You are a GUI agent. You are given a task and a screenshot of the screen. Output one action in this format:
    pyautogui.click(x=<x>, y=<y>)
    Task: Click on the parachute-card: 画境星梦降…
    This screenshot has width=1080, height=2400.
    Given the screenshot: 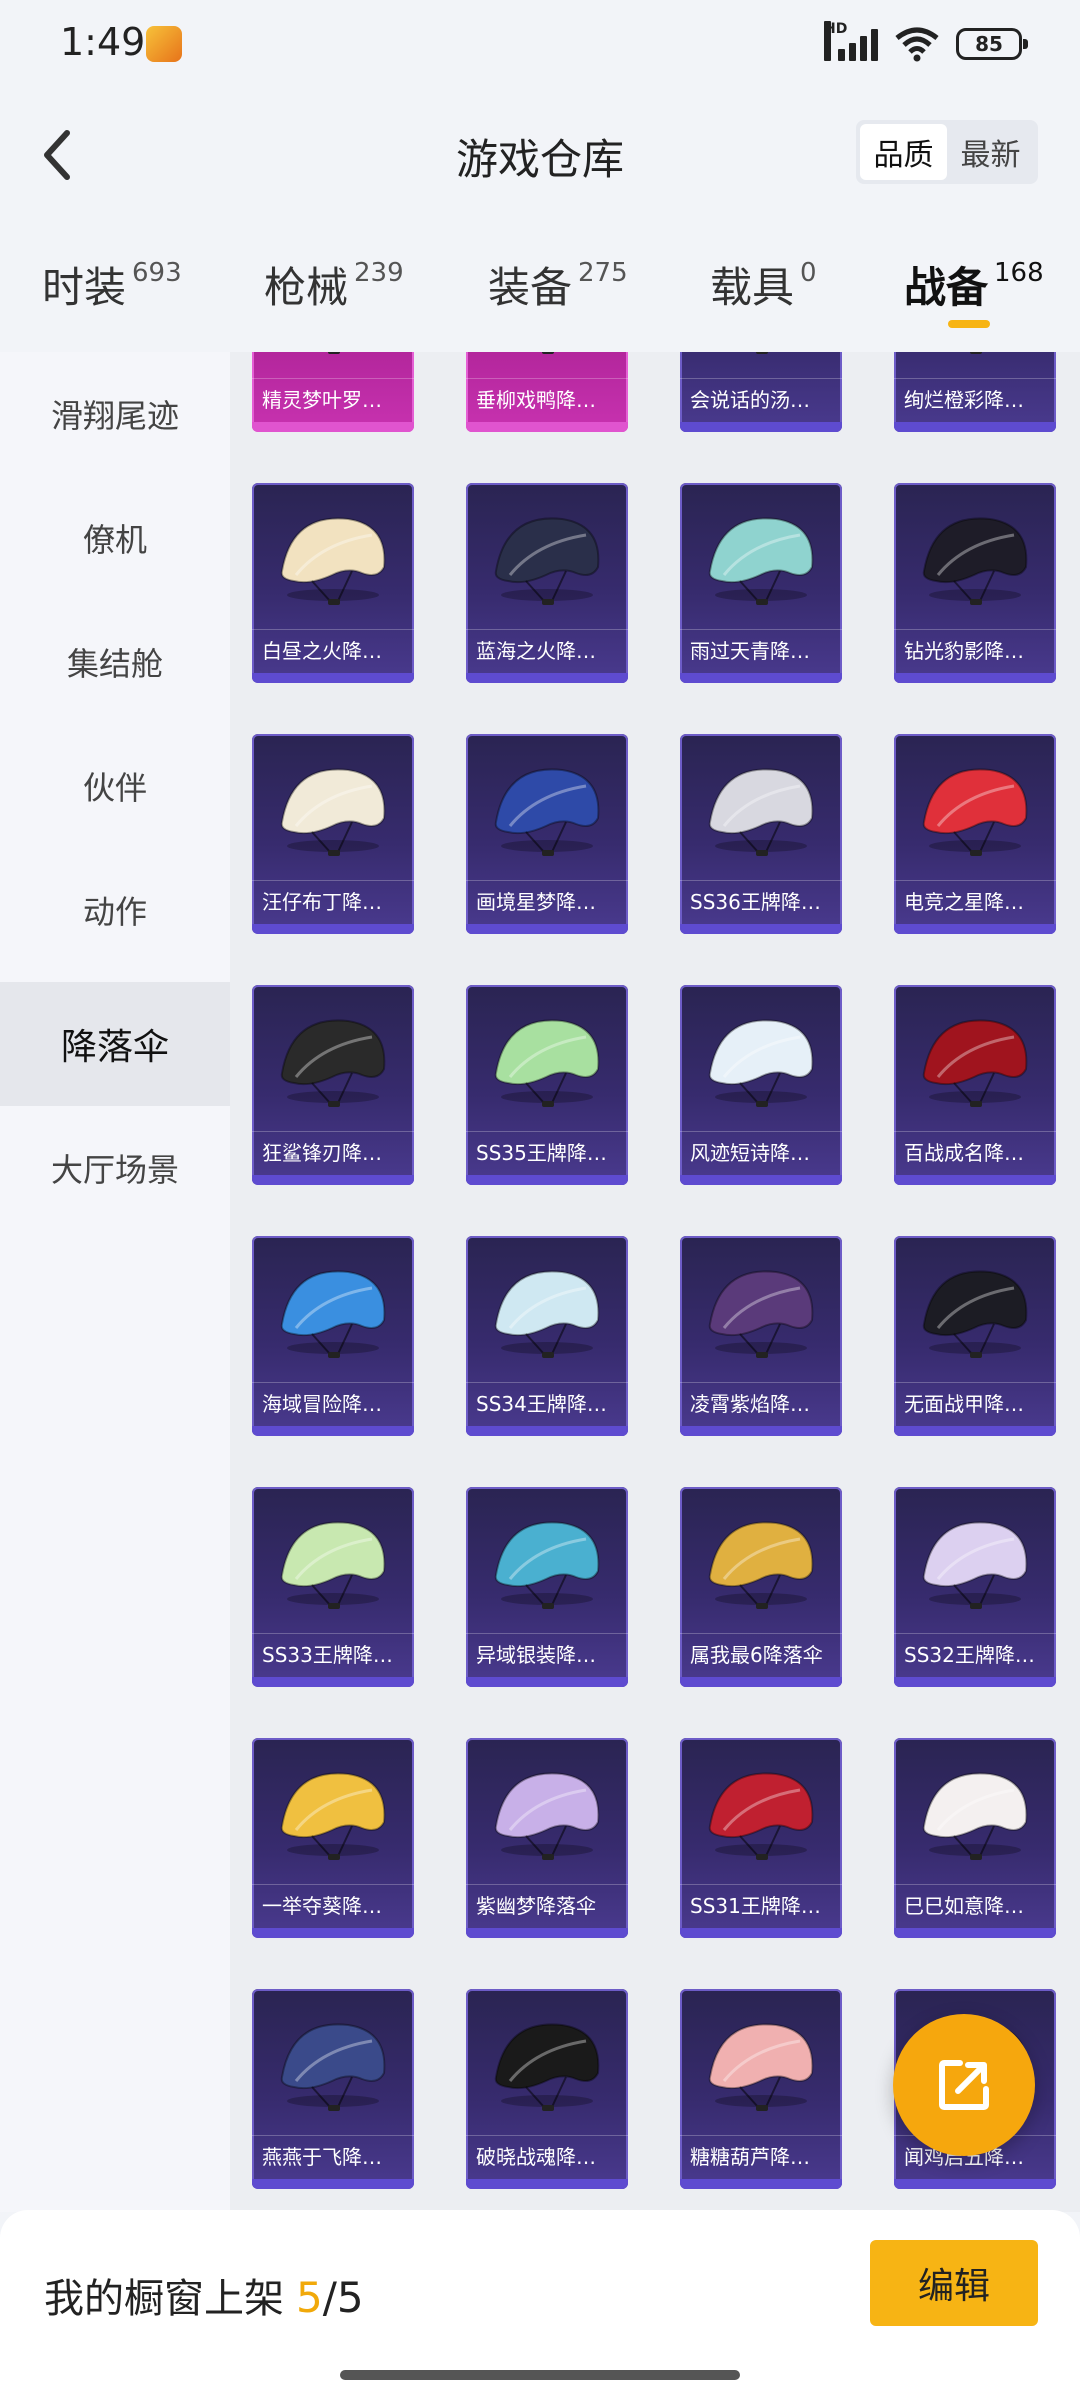 What is the action you would take?
    pyautogui.click(x=547, y=834)
    